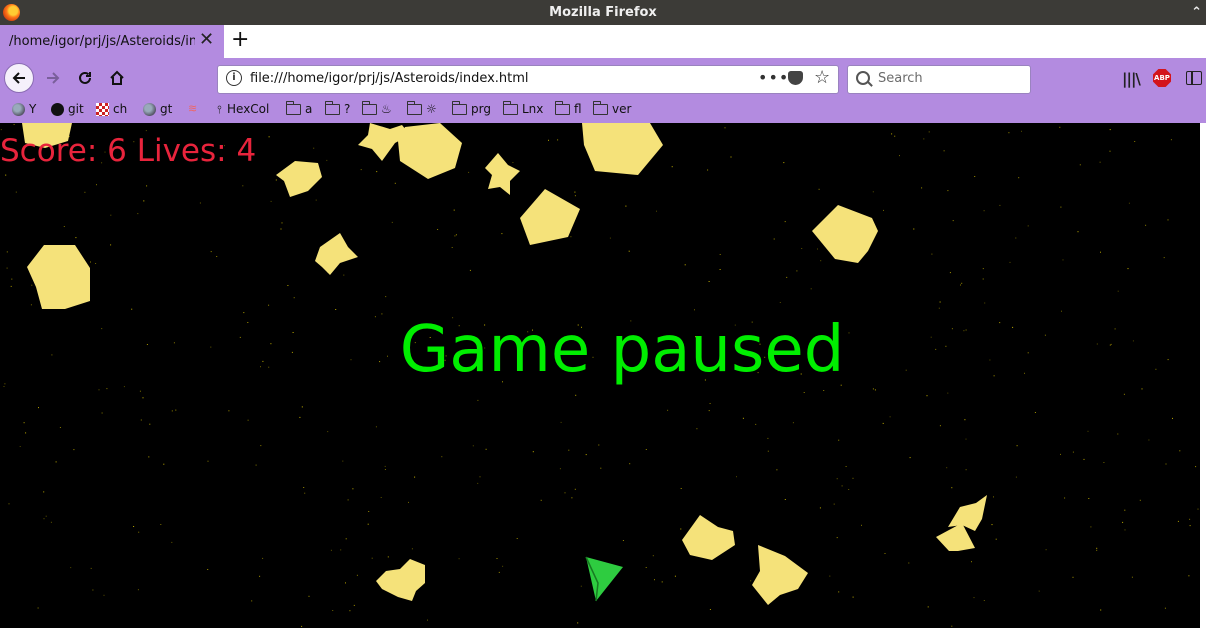  Describe the element at coordinates (1203, 375) in the screenshot. I see `page-edge` at that location.